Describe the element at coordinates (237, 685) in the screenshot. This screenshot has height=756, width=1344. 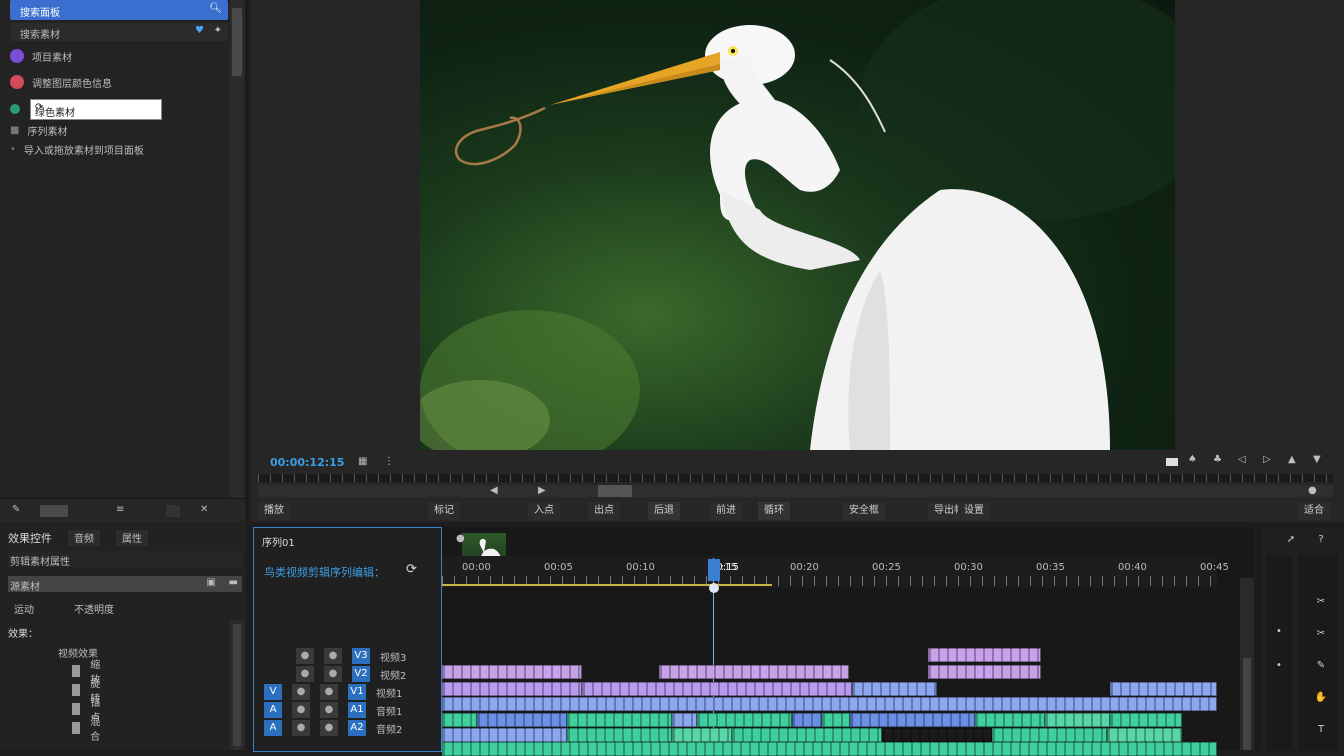
I see `props-scrollbar` at that location.